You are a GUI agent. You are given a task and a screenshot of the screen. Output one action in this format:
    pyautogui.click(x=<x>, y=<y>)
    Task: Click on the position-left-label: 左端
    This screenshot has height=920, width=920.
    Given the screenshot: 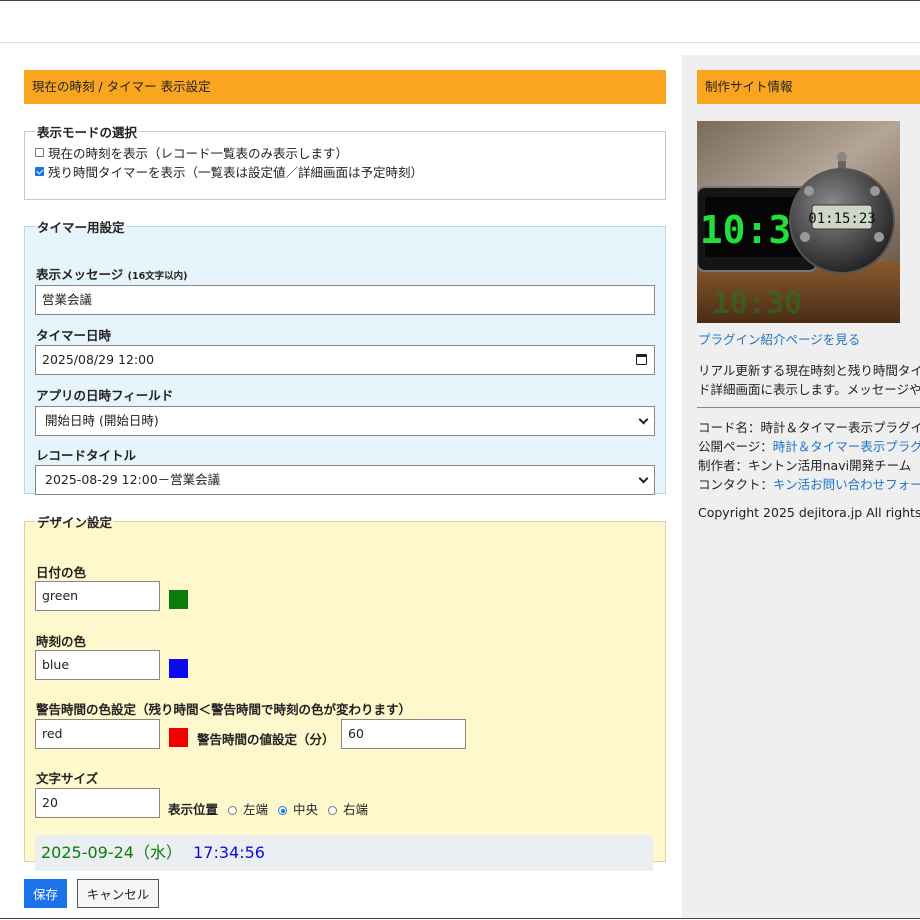 What is the action you would take?
    pyautogui.click(x=256, y=809)
    